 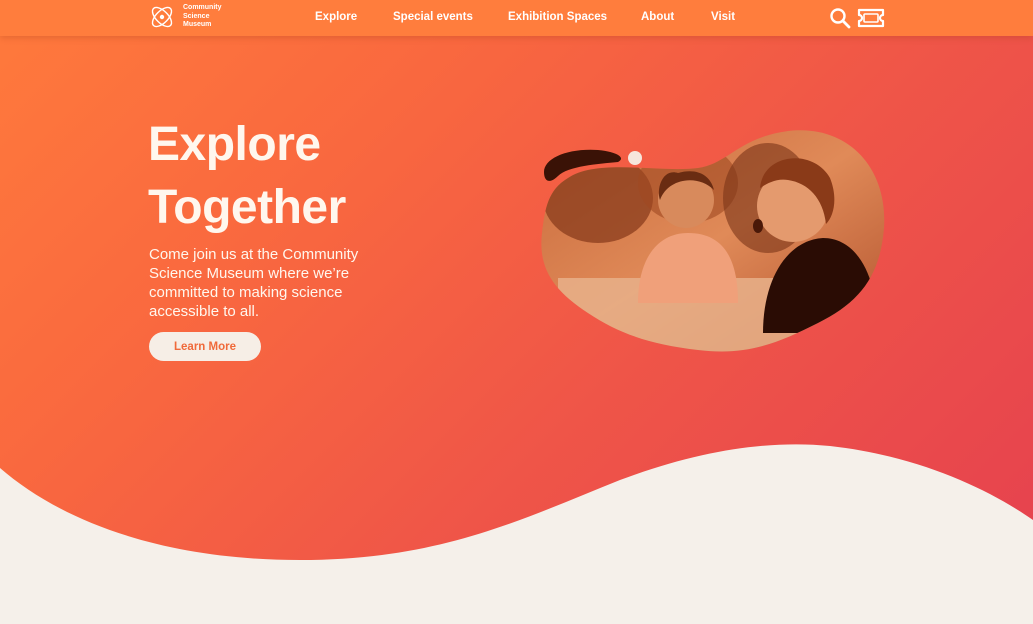 I want to click on hero-photo, so click(x=713, y=241).